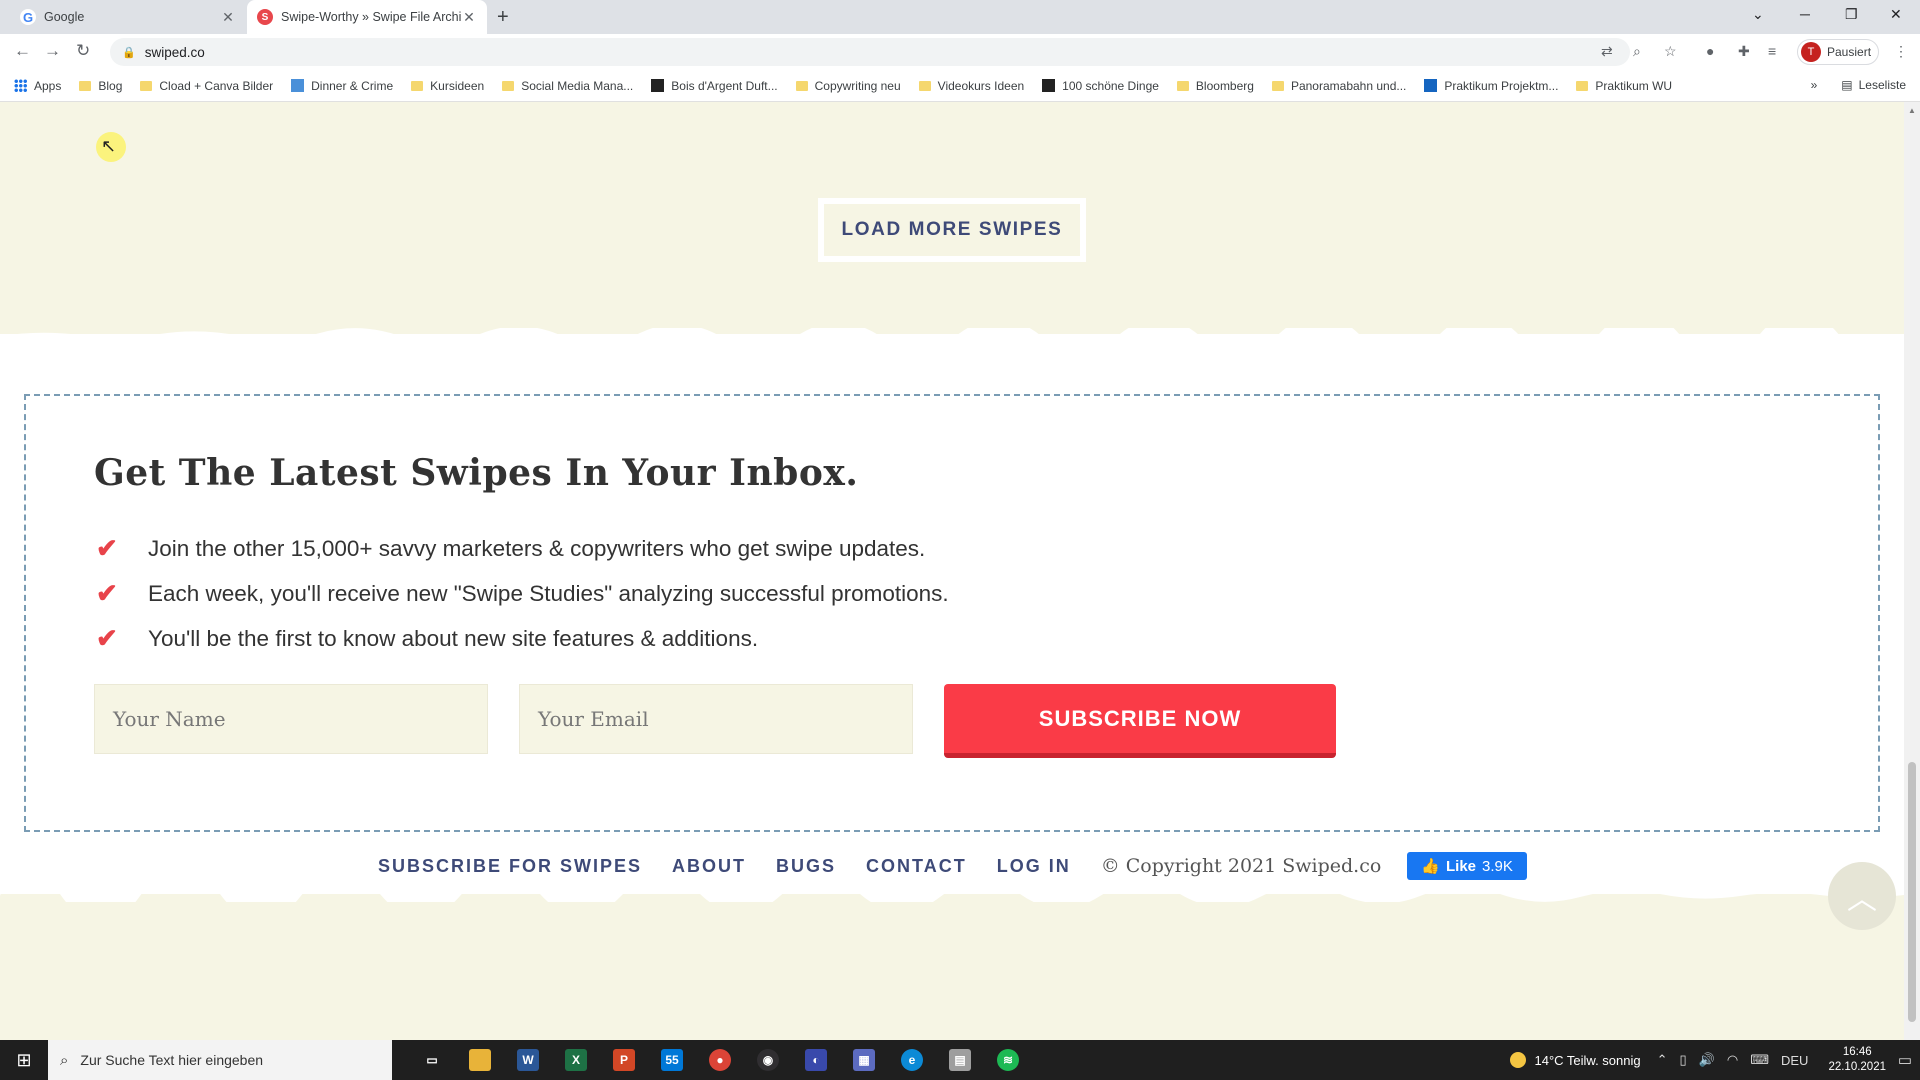  I want to click on footer-link-login: LOG IN, so click(1034, 866).